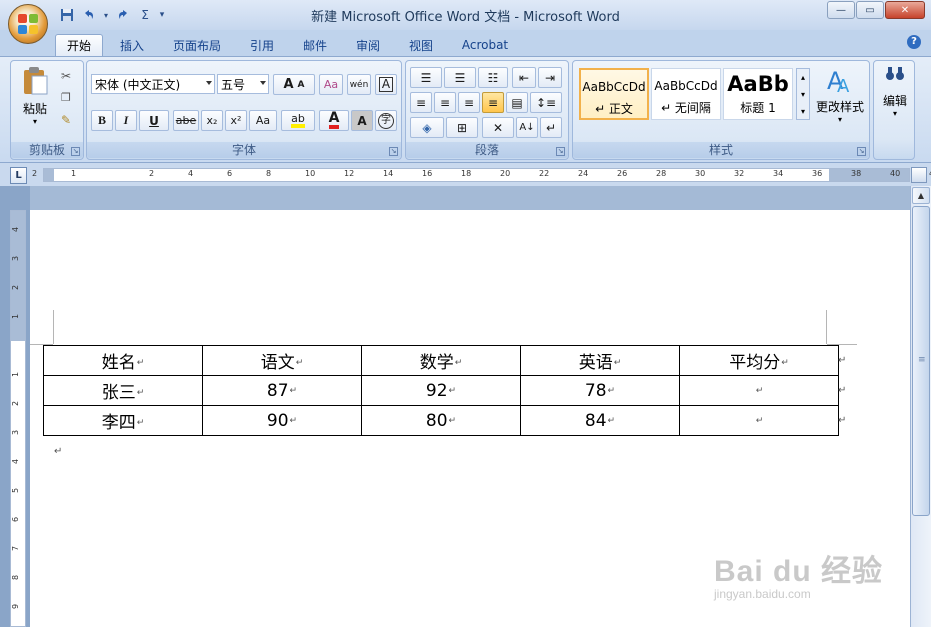 The height and width of the screenshot is (627, 931). I want to click on editing-button: 编辑 ▾, so click(895, 100).